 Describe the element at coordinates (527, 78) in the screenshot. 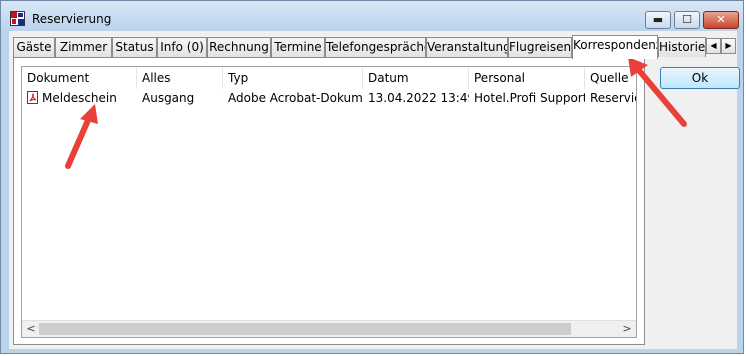

I see `column-header-personal: Personal` at that location.